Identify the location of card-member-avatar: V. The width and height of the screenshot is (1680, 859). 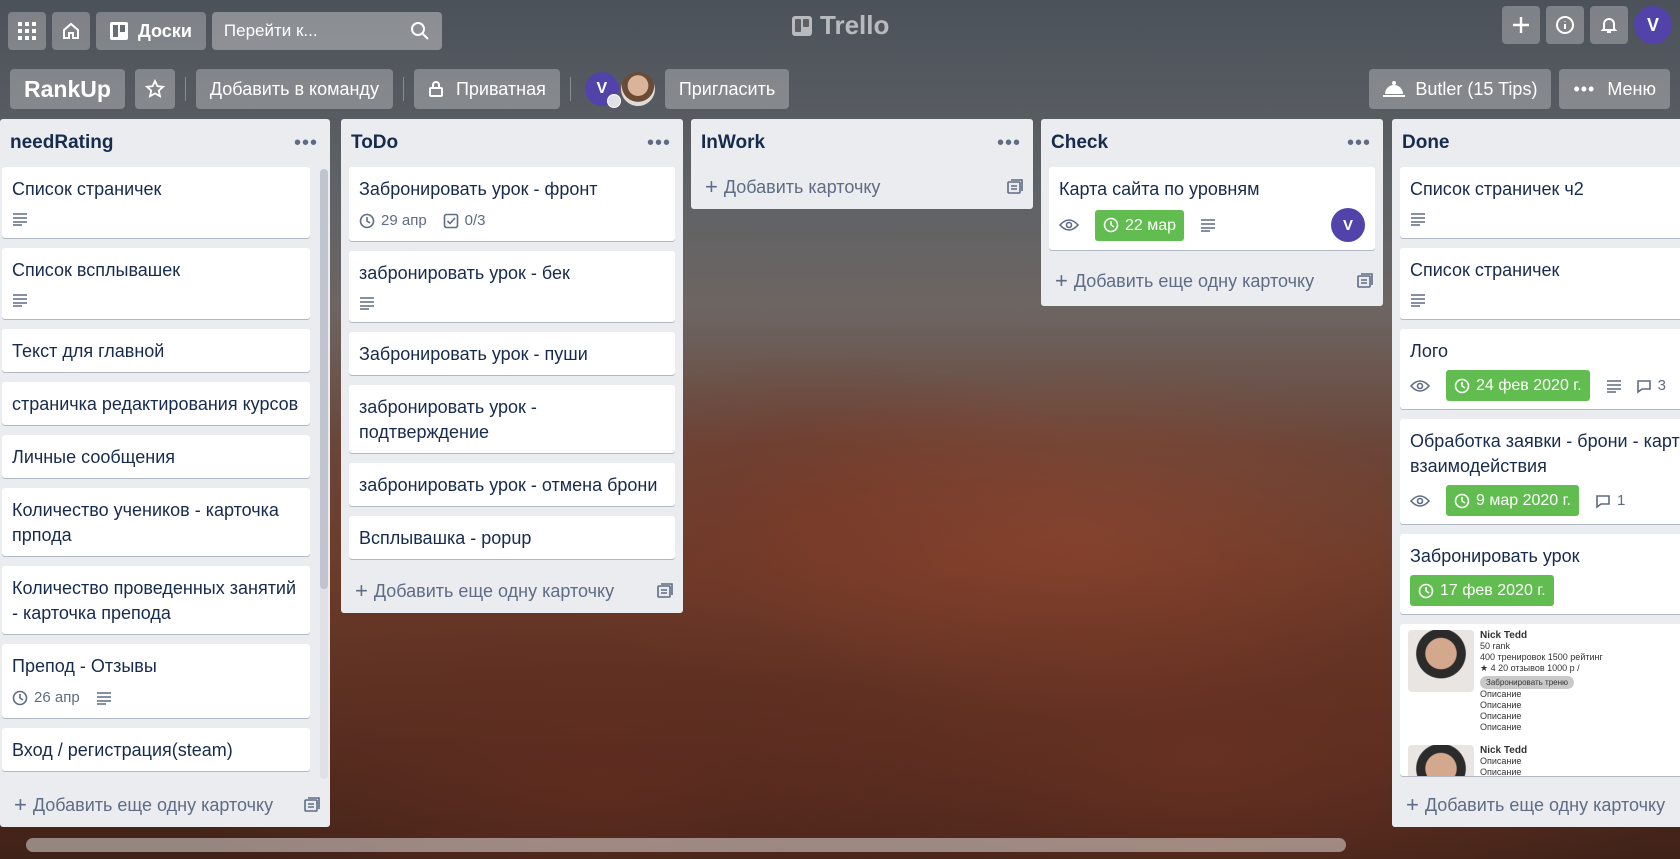
(1348, 225).